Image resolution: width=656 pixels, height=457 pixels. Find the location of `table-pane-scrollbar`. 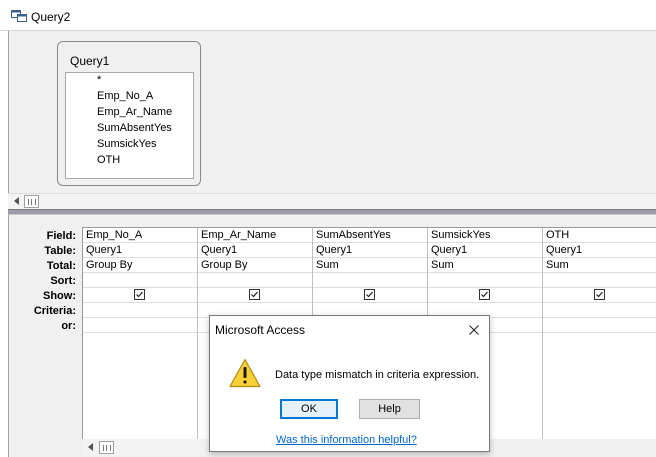

table-pane-scrollbar is located at coordinates (332, 201).